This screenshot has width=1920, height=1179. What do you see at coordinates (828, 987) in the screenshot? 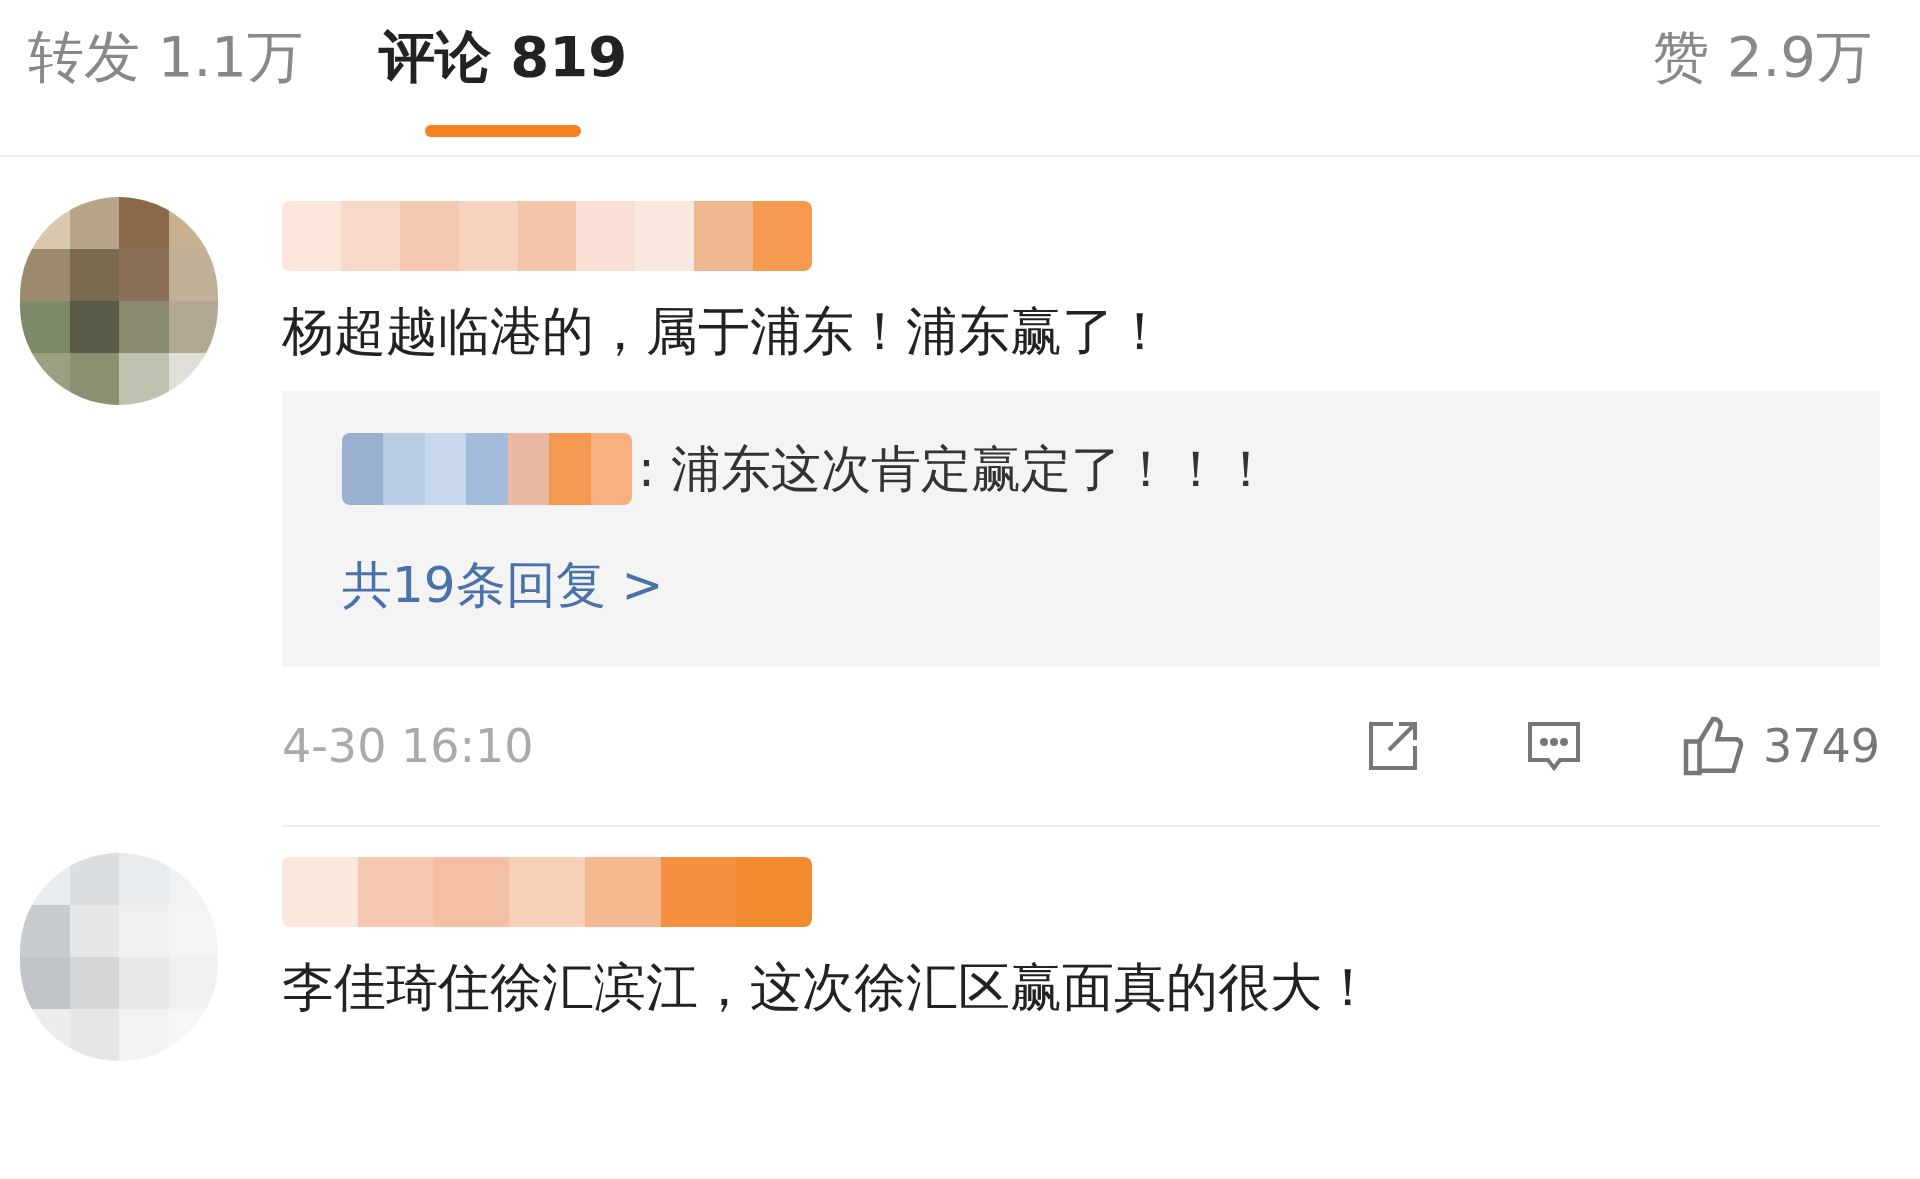
I see `comment-text: 李佳琦住徐汇滨江，这次徐汇区赢面真的很大！` at bounding box center [828, 987].